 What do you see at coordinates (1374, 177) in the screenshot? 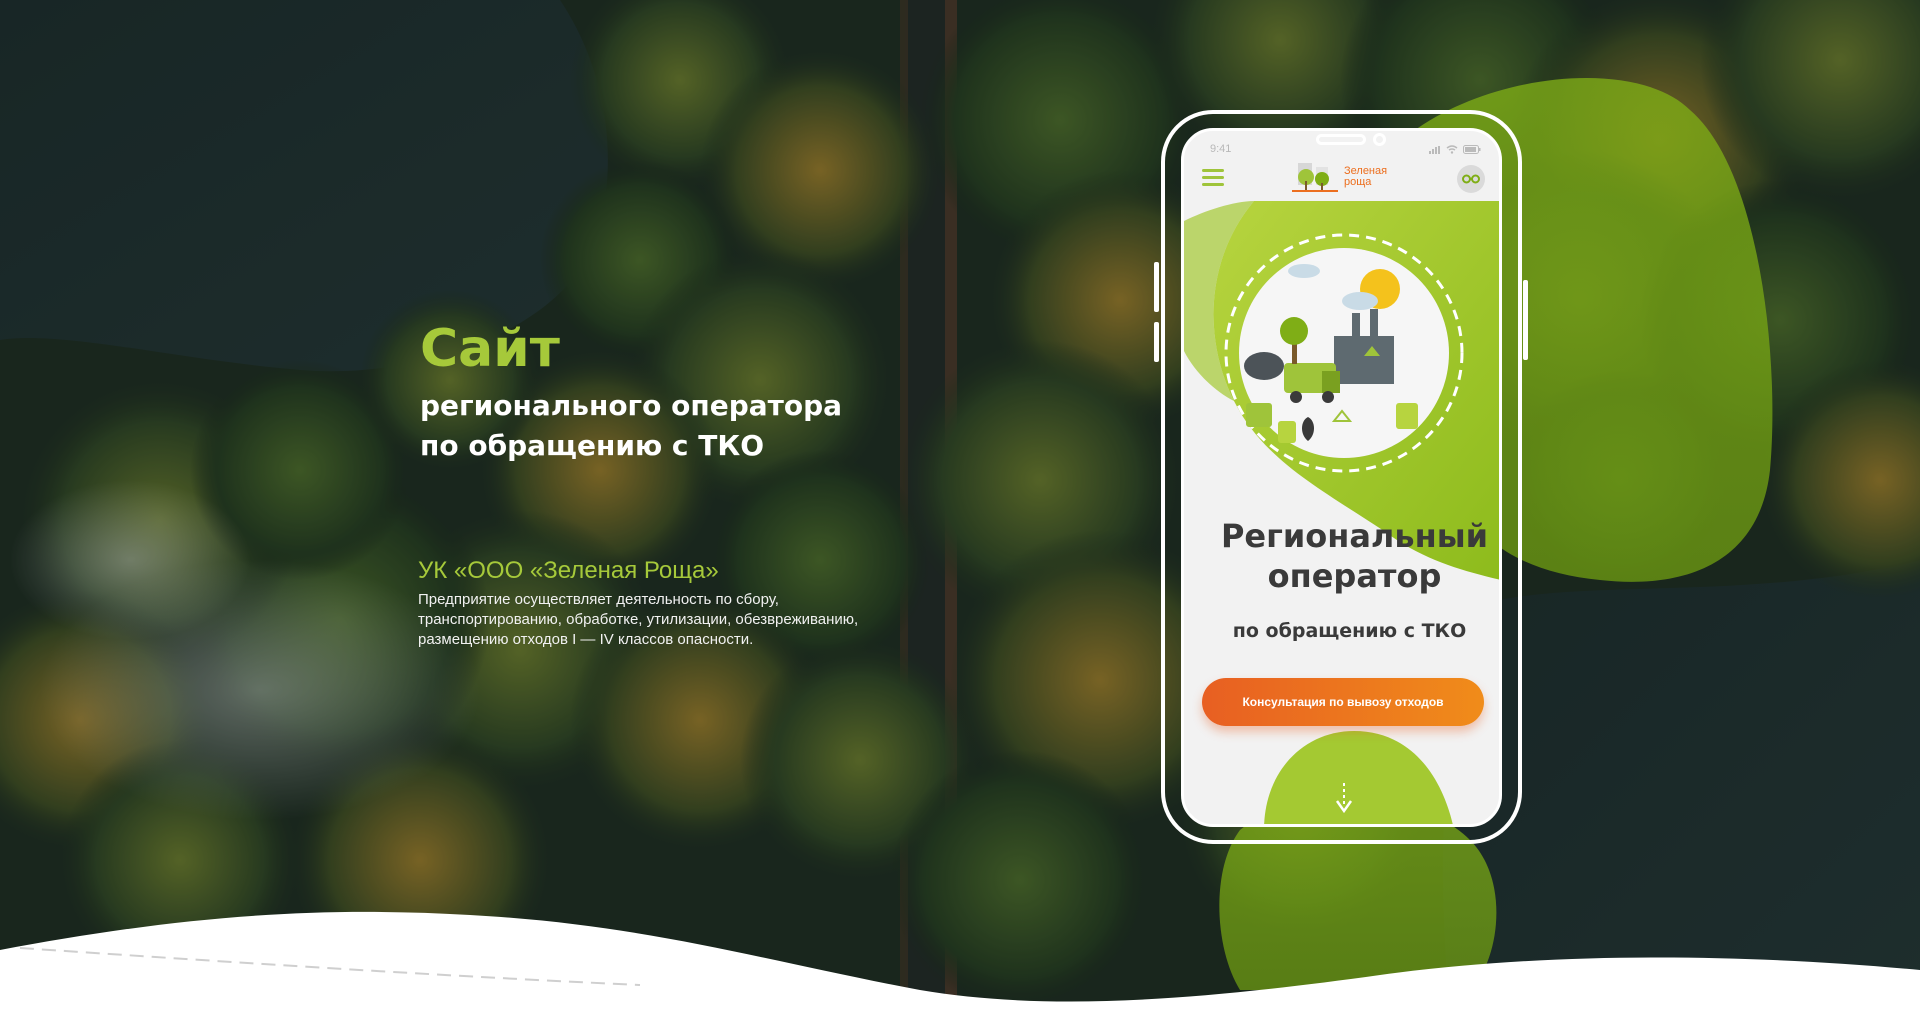
I see `logo-text: Зеленая роща` at bounding box center [1374, 177].